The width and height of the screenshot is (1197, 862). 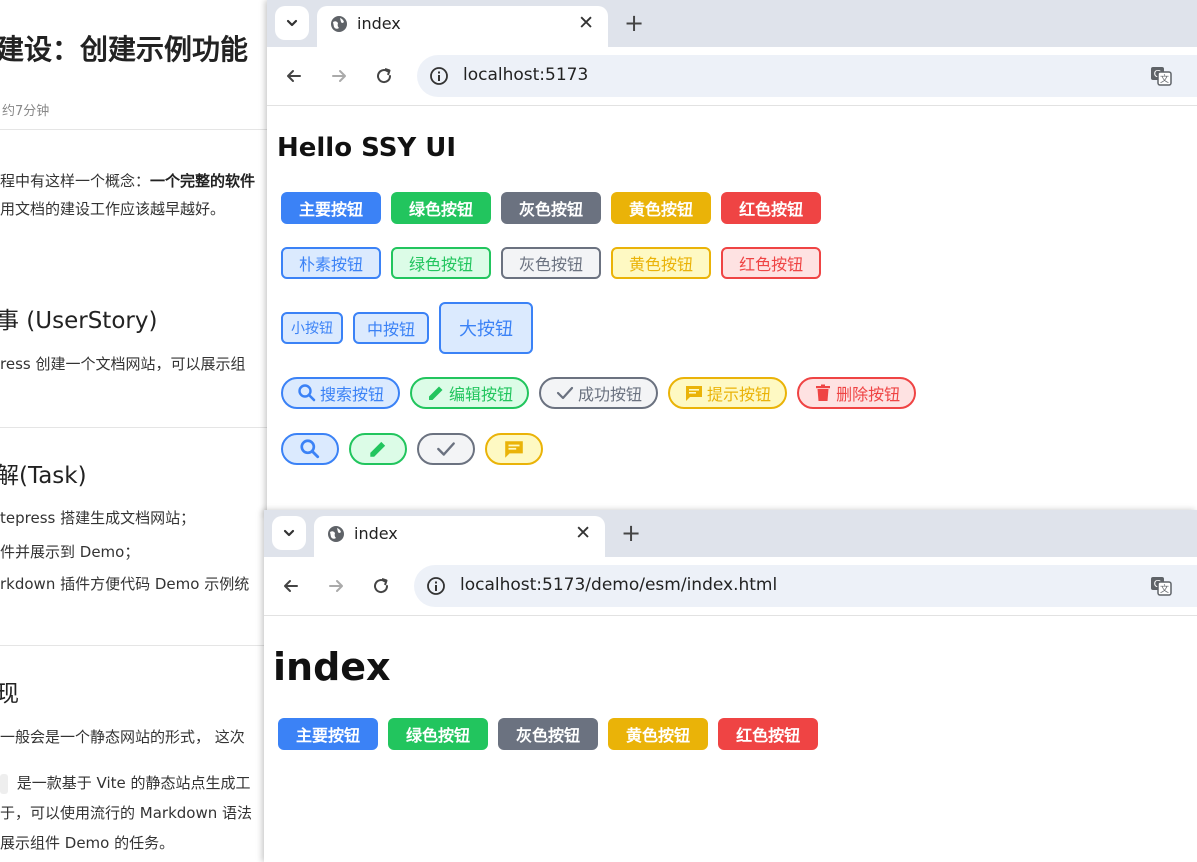 What do you see at coordinates (341, 393) in the screenshot?
I see `search-button: 搜索按钮` at bounding box center [341, 393].